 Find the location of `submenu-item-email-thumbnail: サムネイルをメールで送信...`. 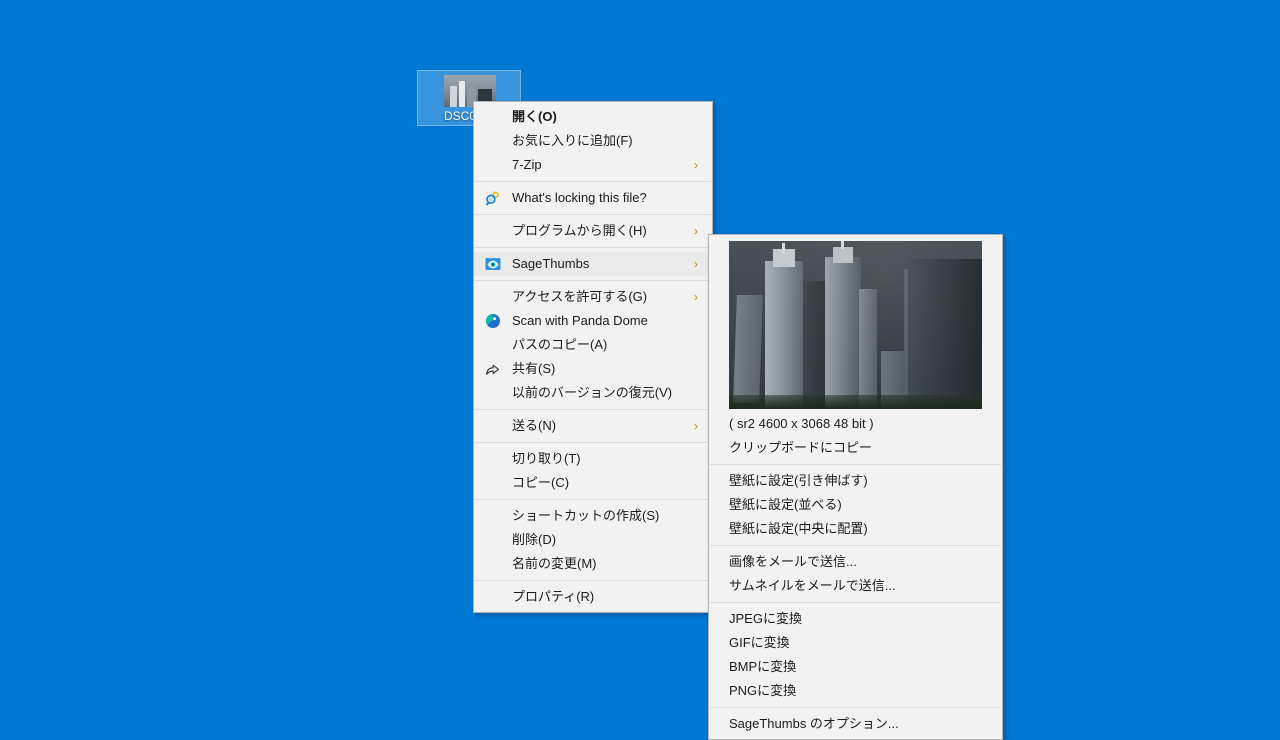

submenu-item-email-thumbnail: サムネイルをメールで送信... is located at coordinates (855, 586).